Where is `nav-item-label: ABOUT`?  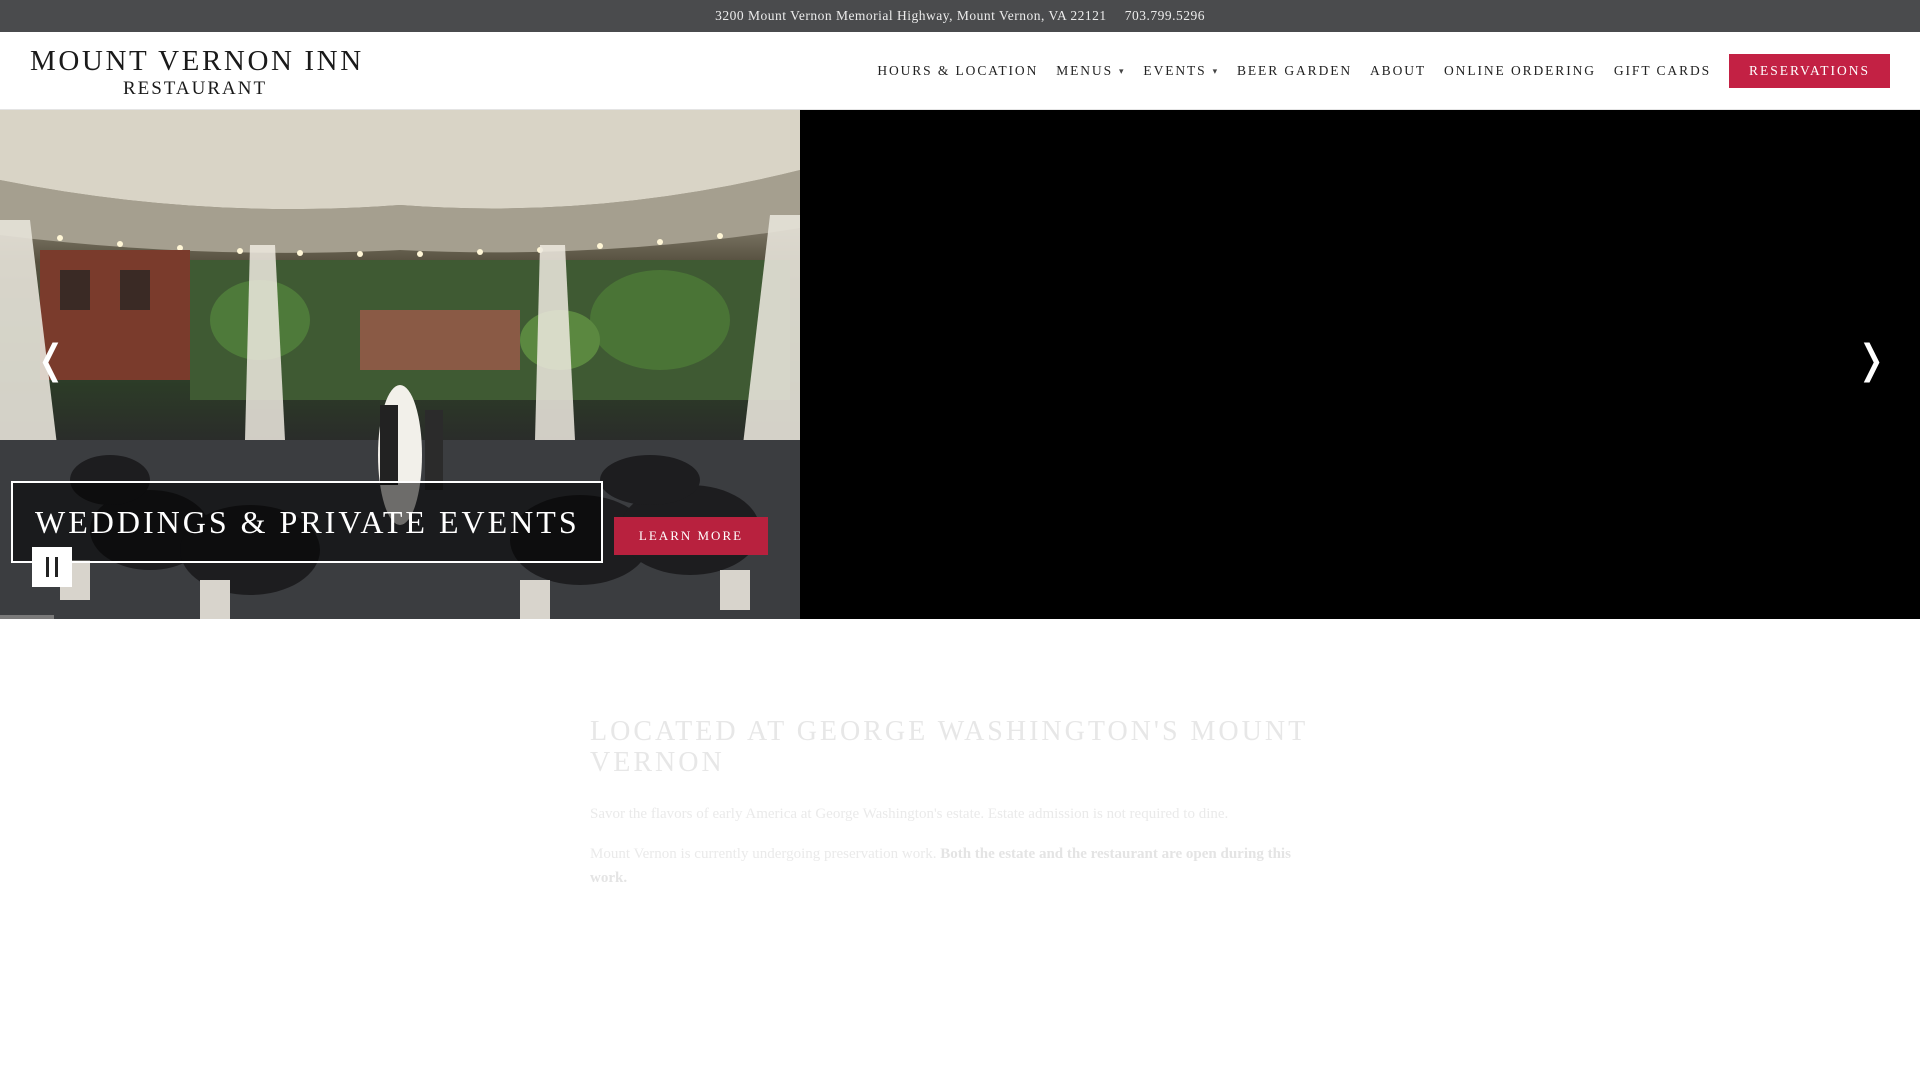 nav-item-label: ABOUT is located at coordinates (1398, 70).